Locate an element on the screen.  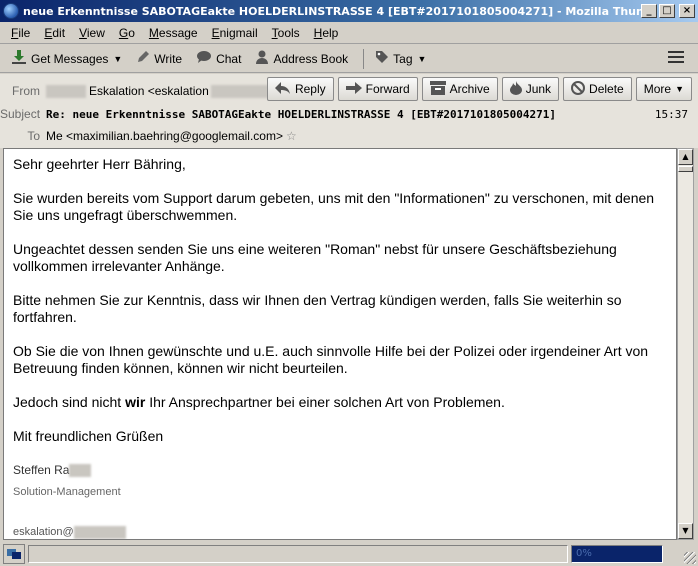
get-messages-label: Get Messages is located at coordinates (70, 58).